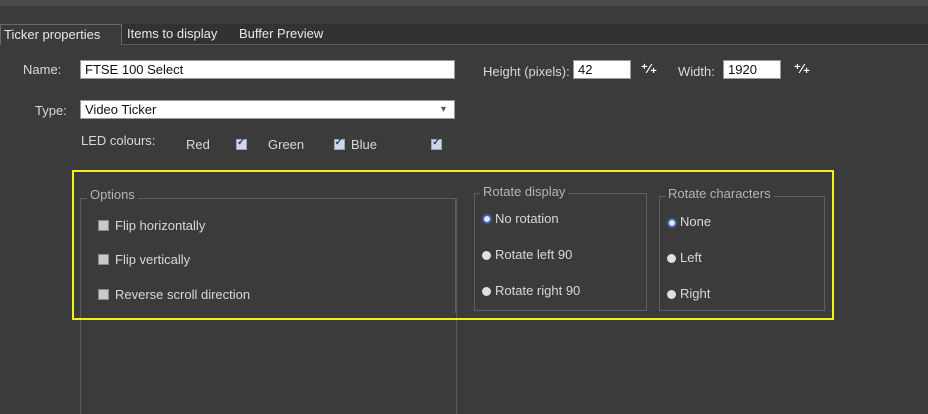 The height and width of the screenshot is (414, 928). Describe the element at coordinates (339, 143) in the screenshot. I see `led-green-checkbox` at that location.